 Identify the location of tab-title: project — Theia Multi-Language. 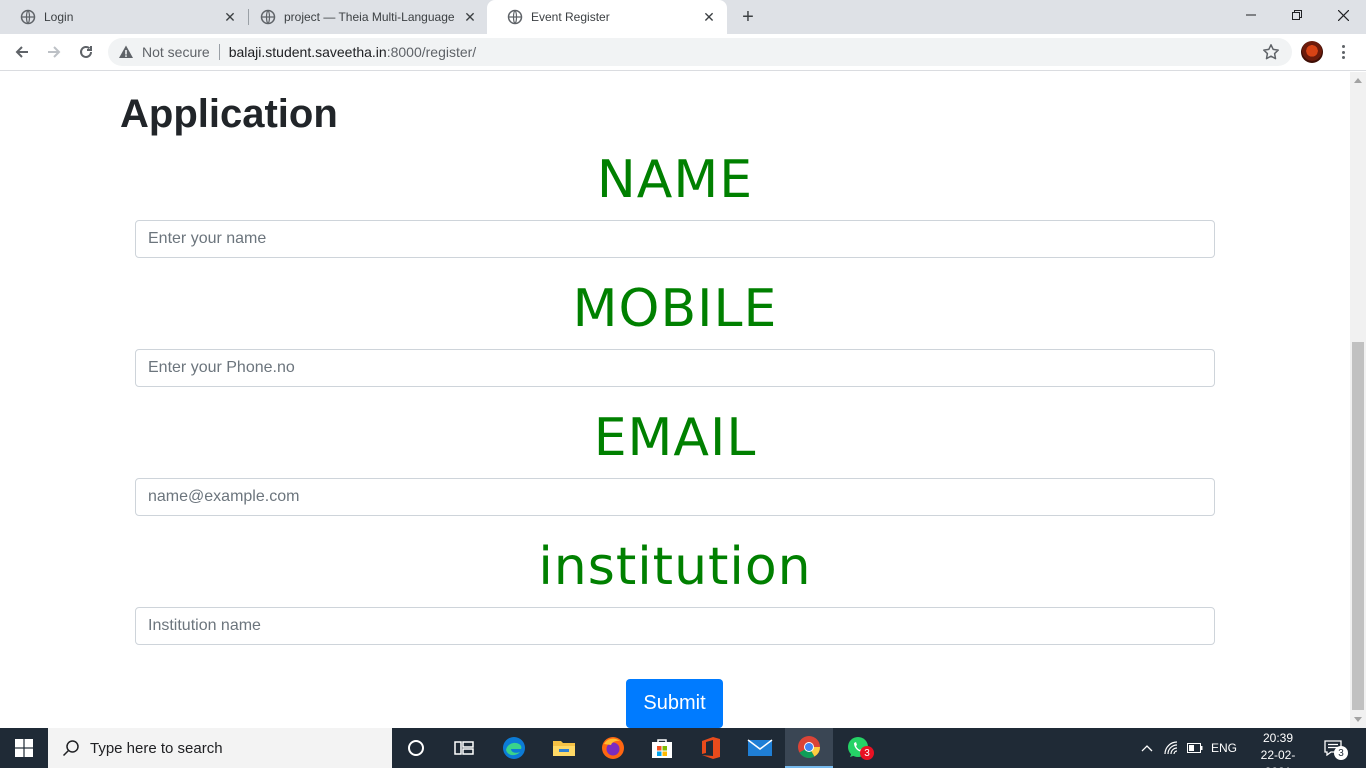
(369, 17).